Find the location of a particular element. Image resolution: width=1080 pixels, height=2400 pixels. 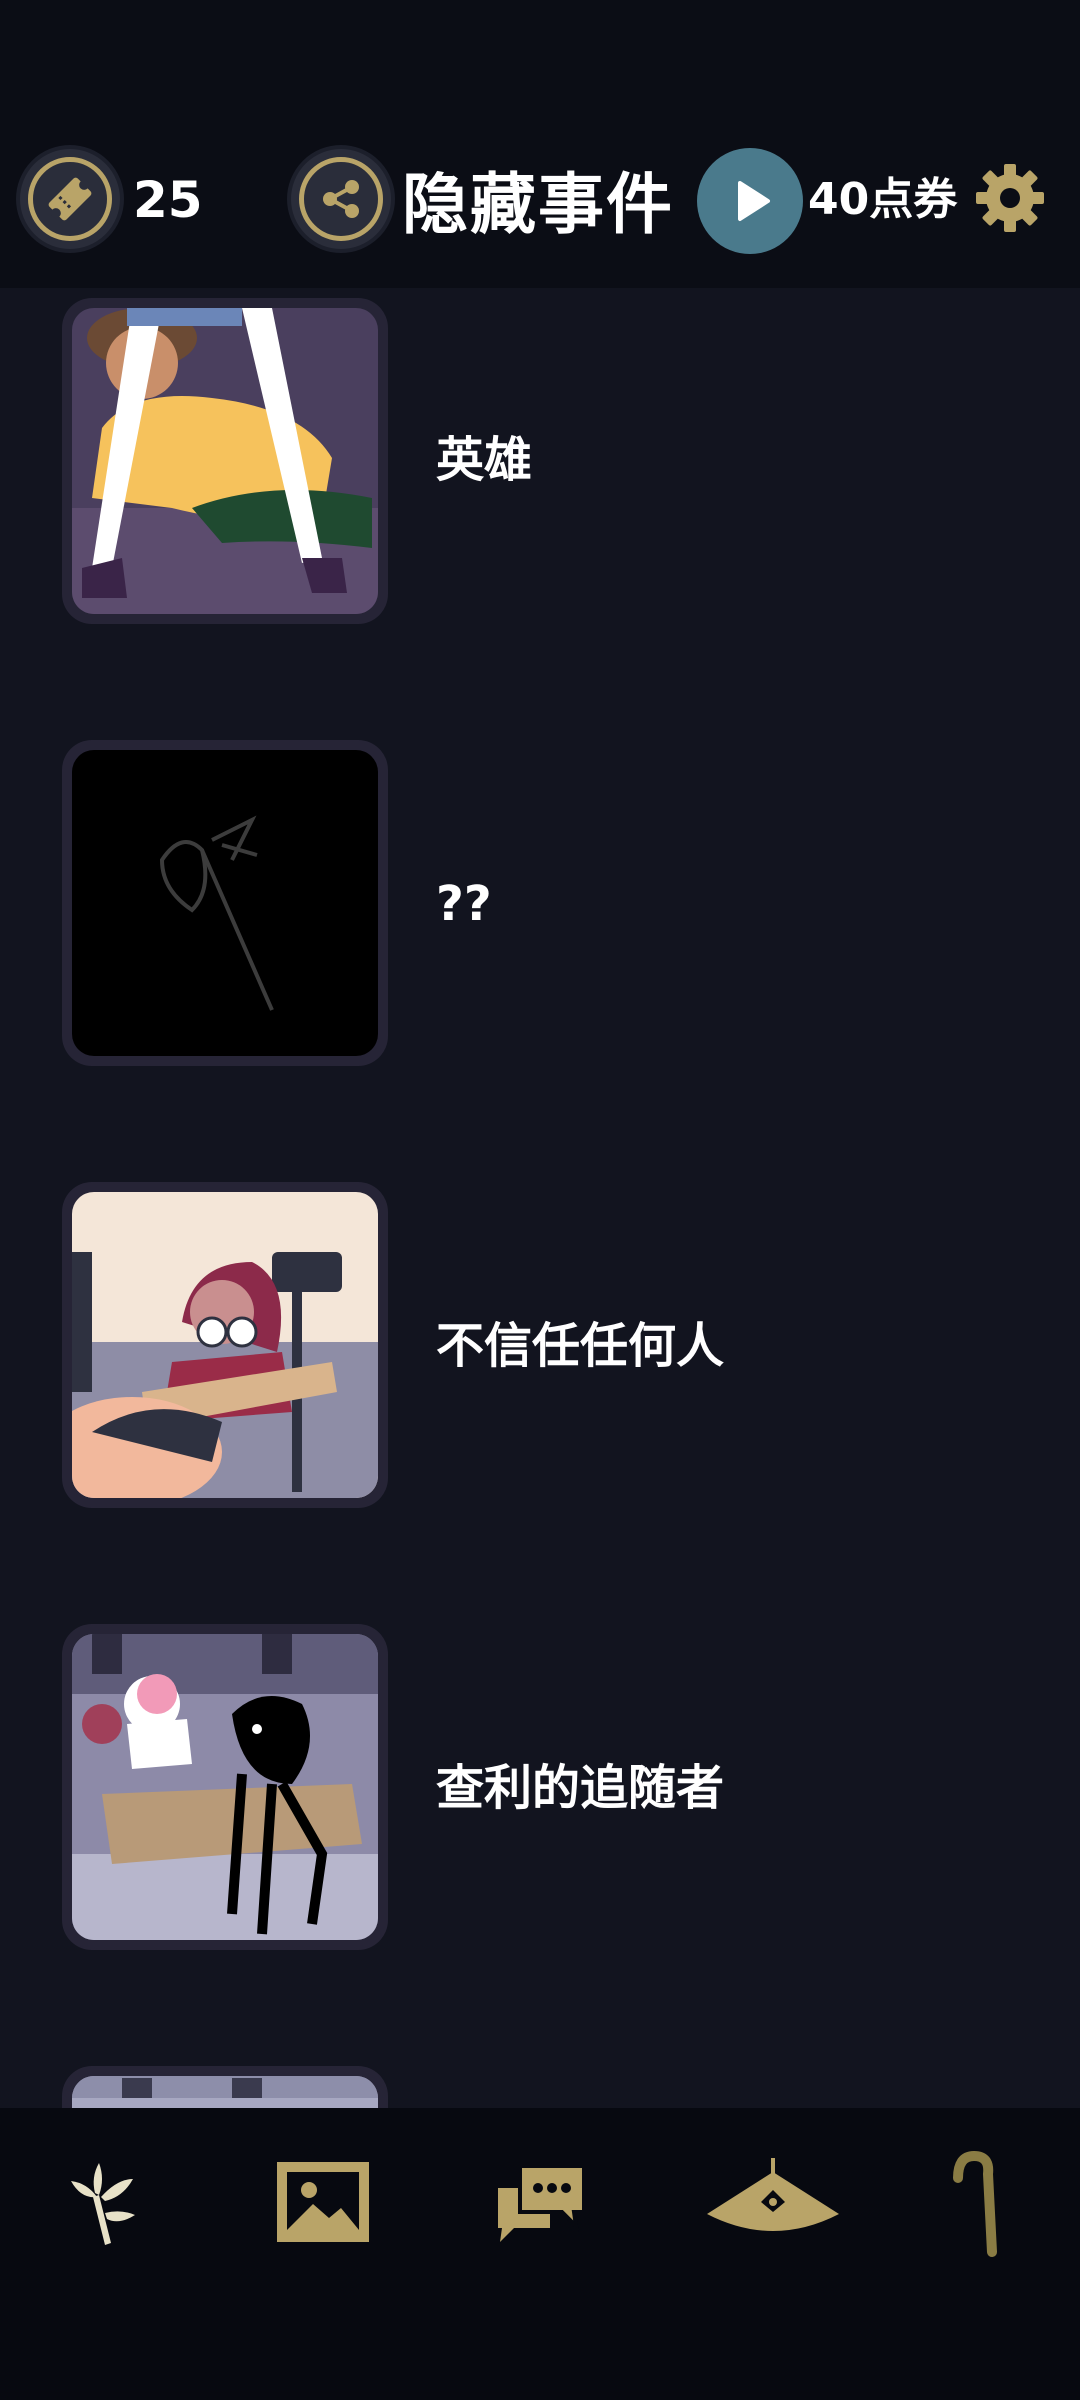

flower-icon is located at coordinates (103, 2204).